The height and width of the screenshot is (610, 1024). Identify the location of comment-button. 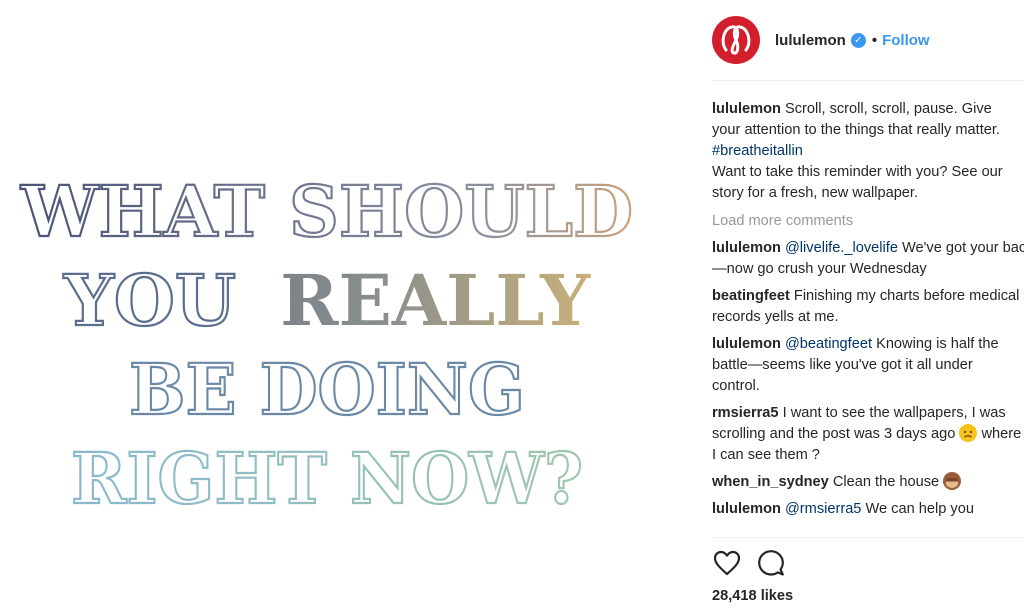
(771, 563).